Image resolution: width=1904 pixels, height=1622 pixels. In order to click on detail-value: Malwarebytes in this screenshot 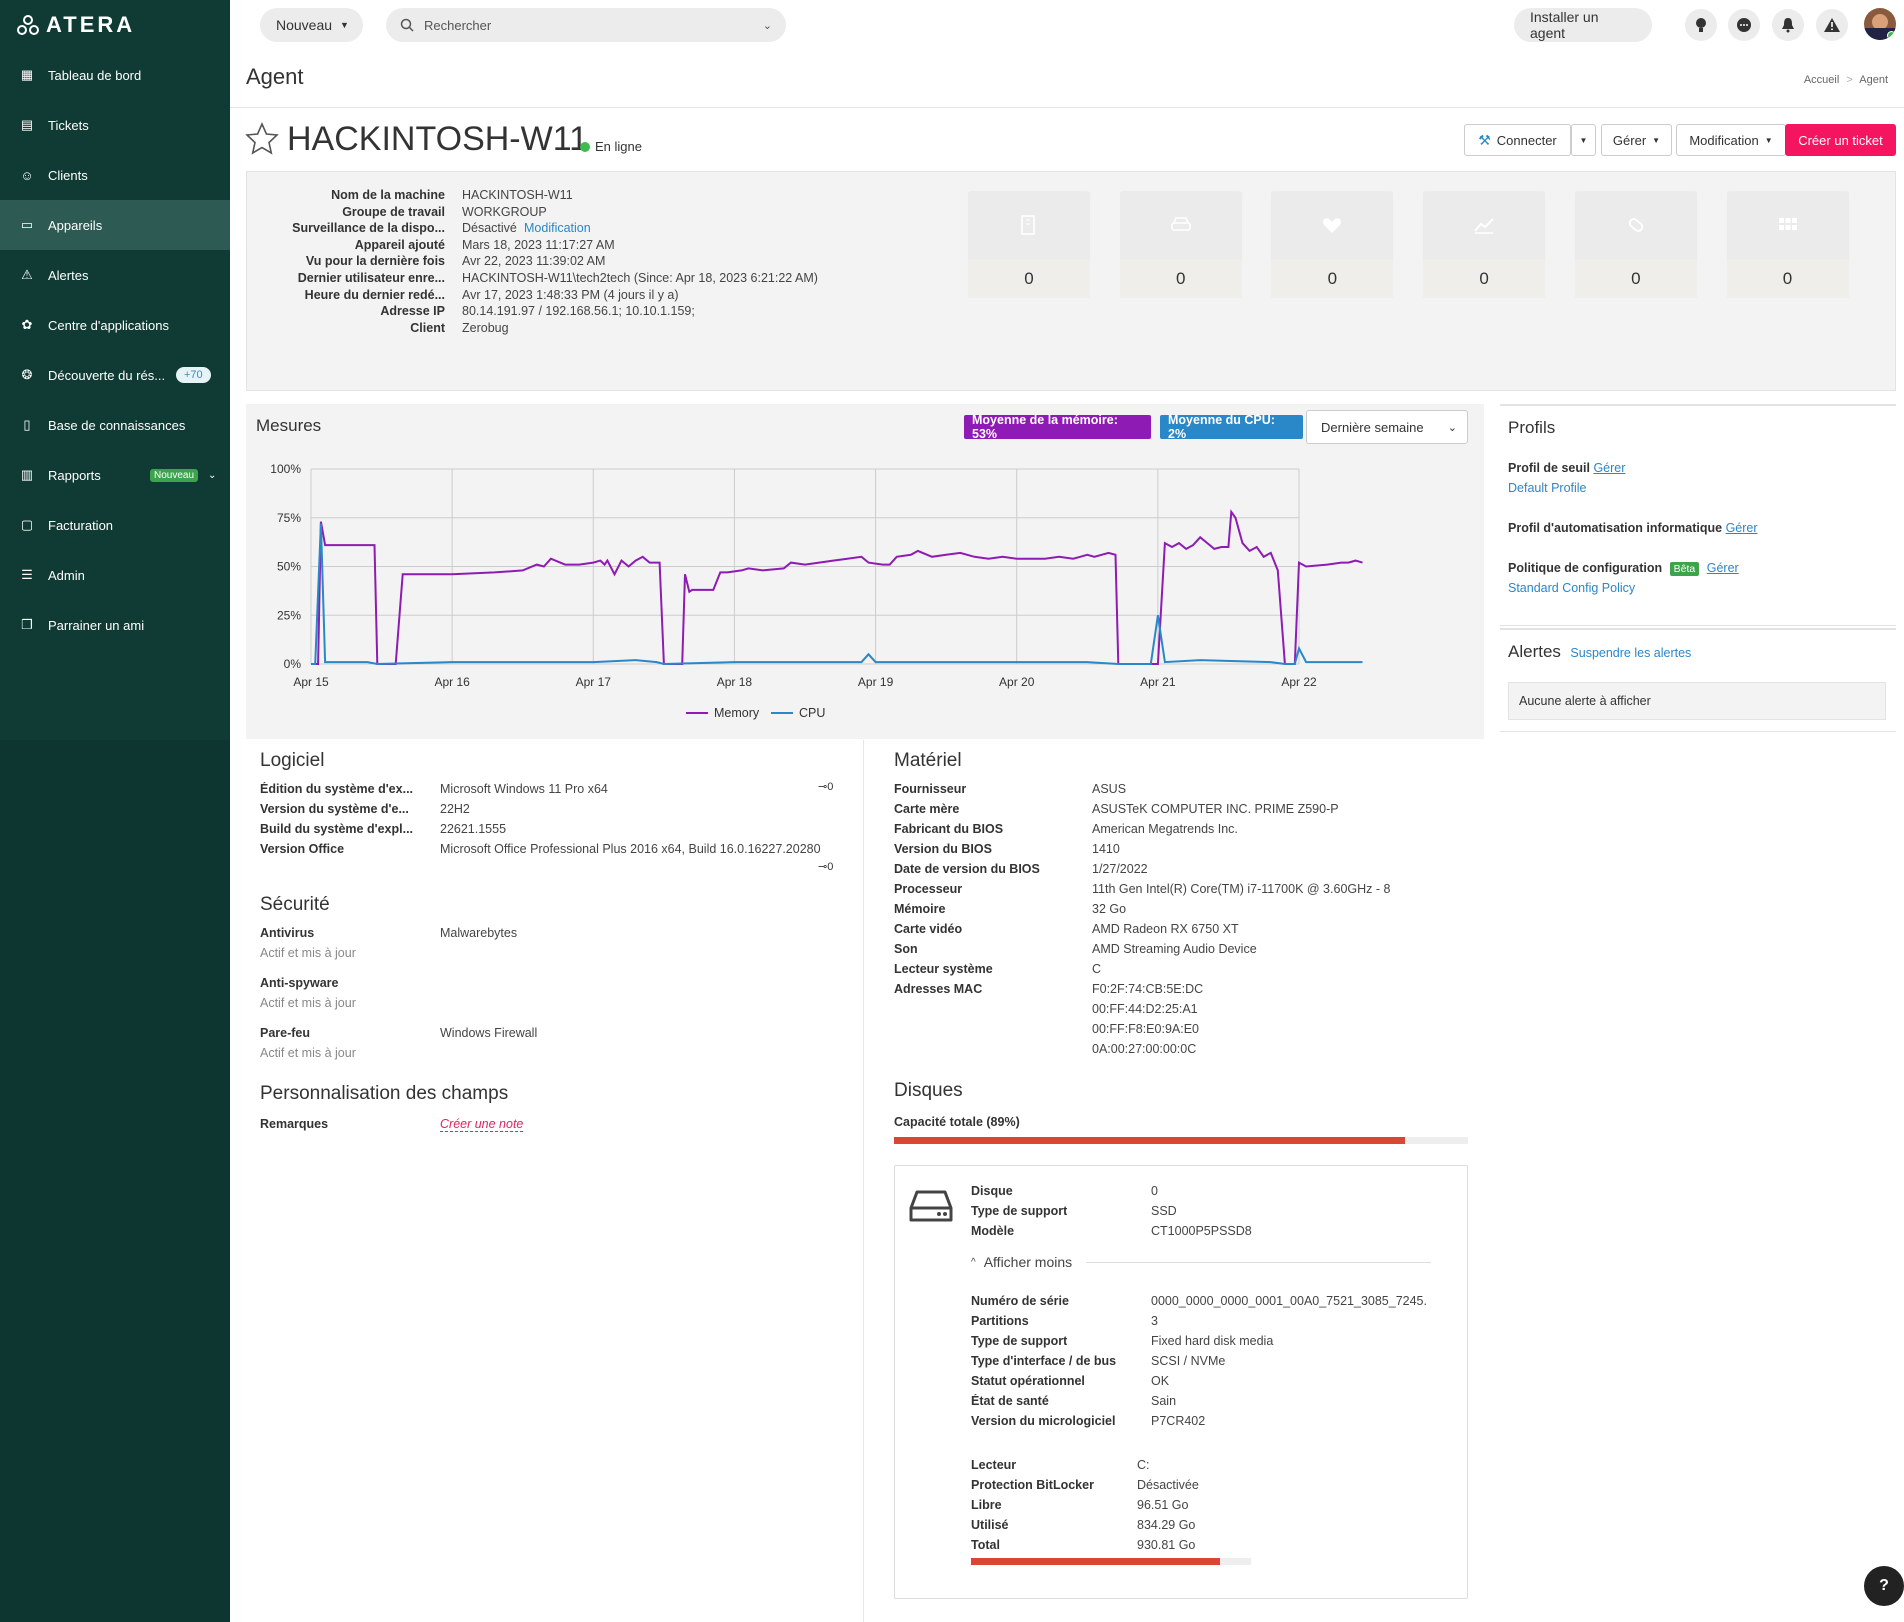, I will do `click(479, 933)`.